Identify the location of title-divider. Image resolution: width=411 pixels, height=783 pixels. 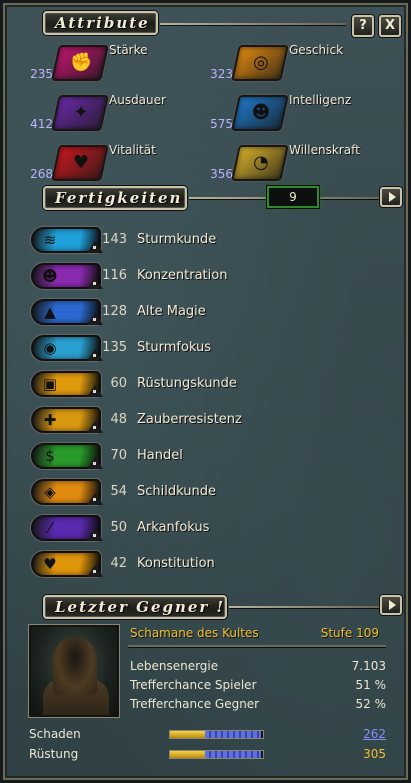
(253, 24).